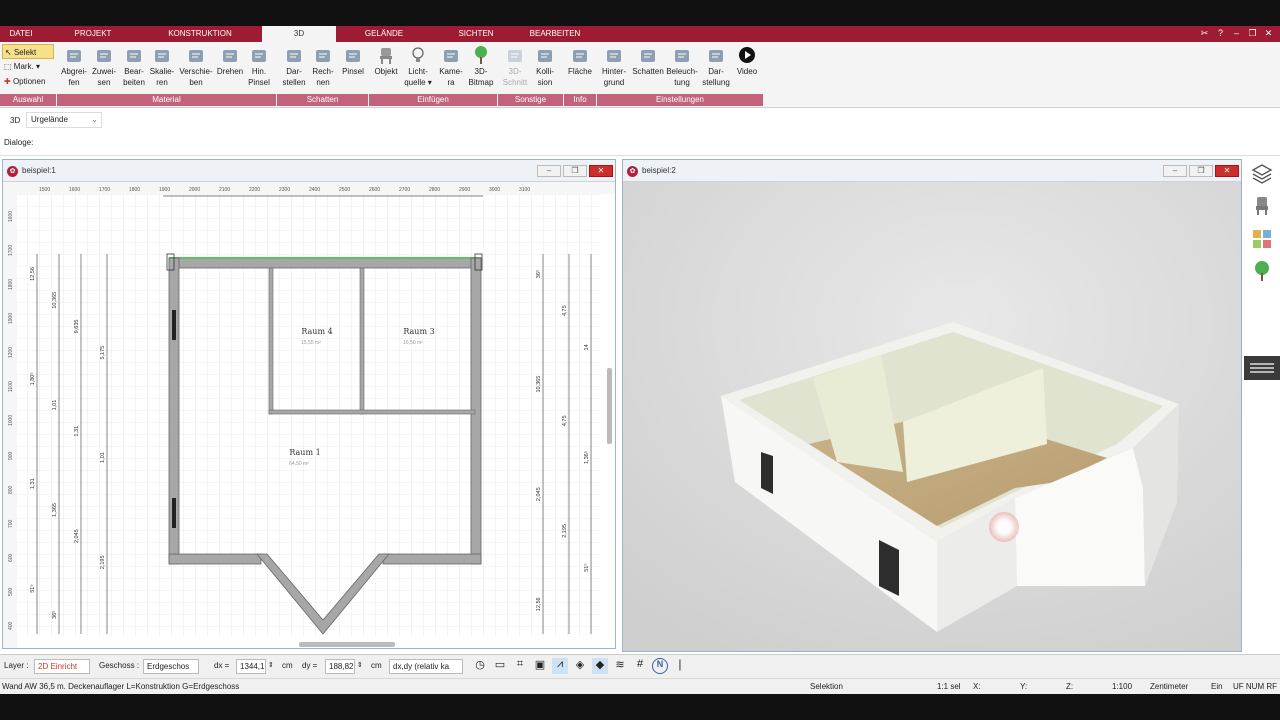 The image size is (1280, 720). Describe the element at coordinates (418, 331) in the screenshot. I see `room-3-name: Raum 3` at that location.